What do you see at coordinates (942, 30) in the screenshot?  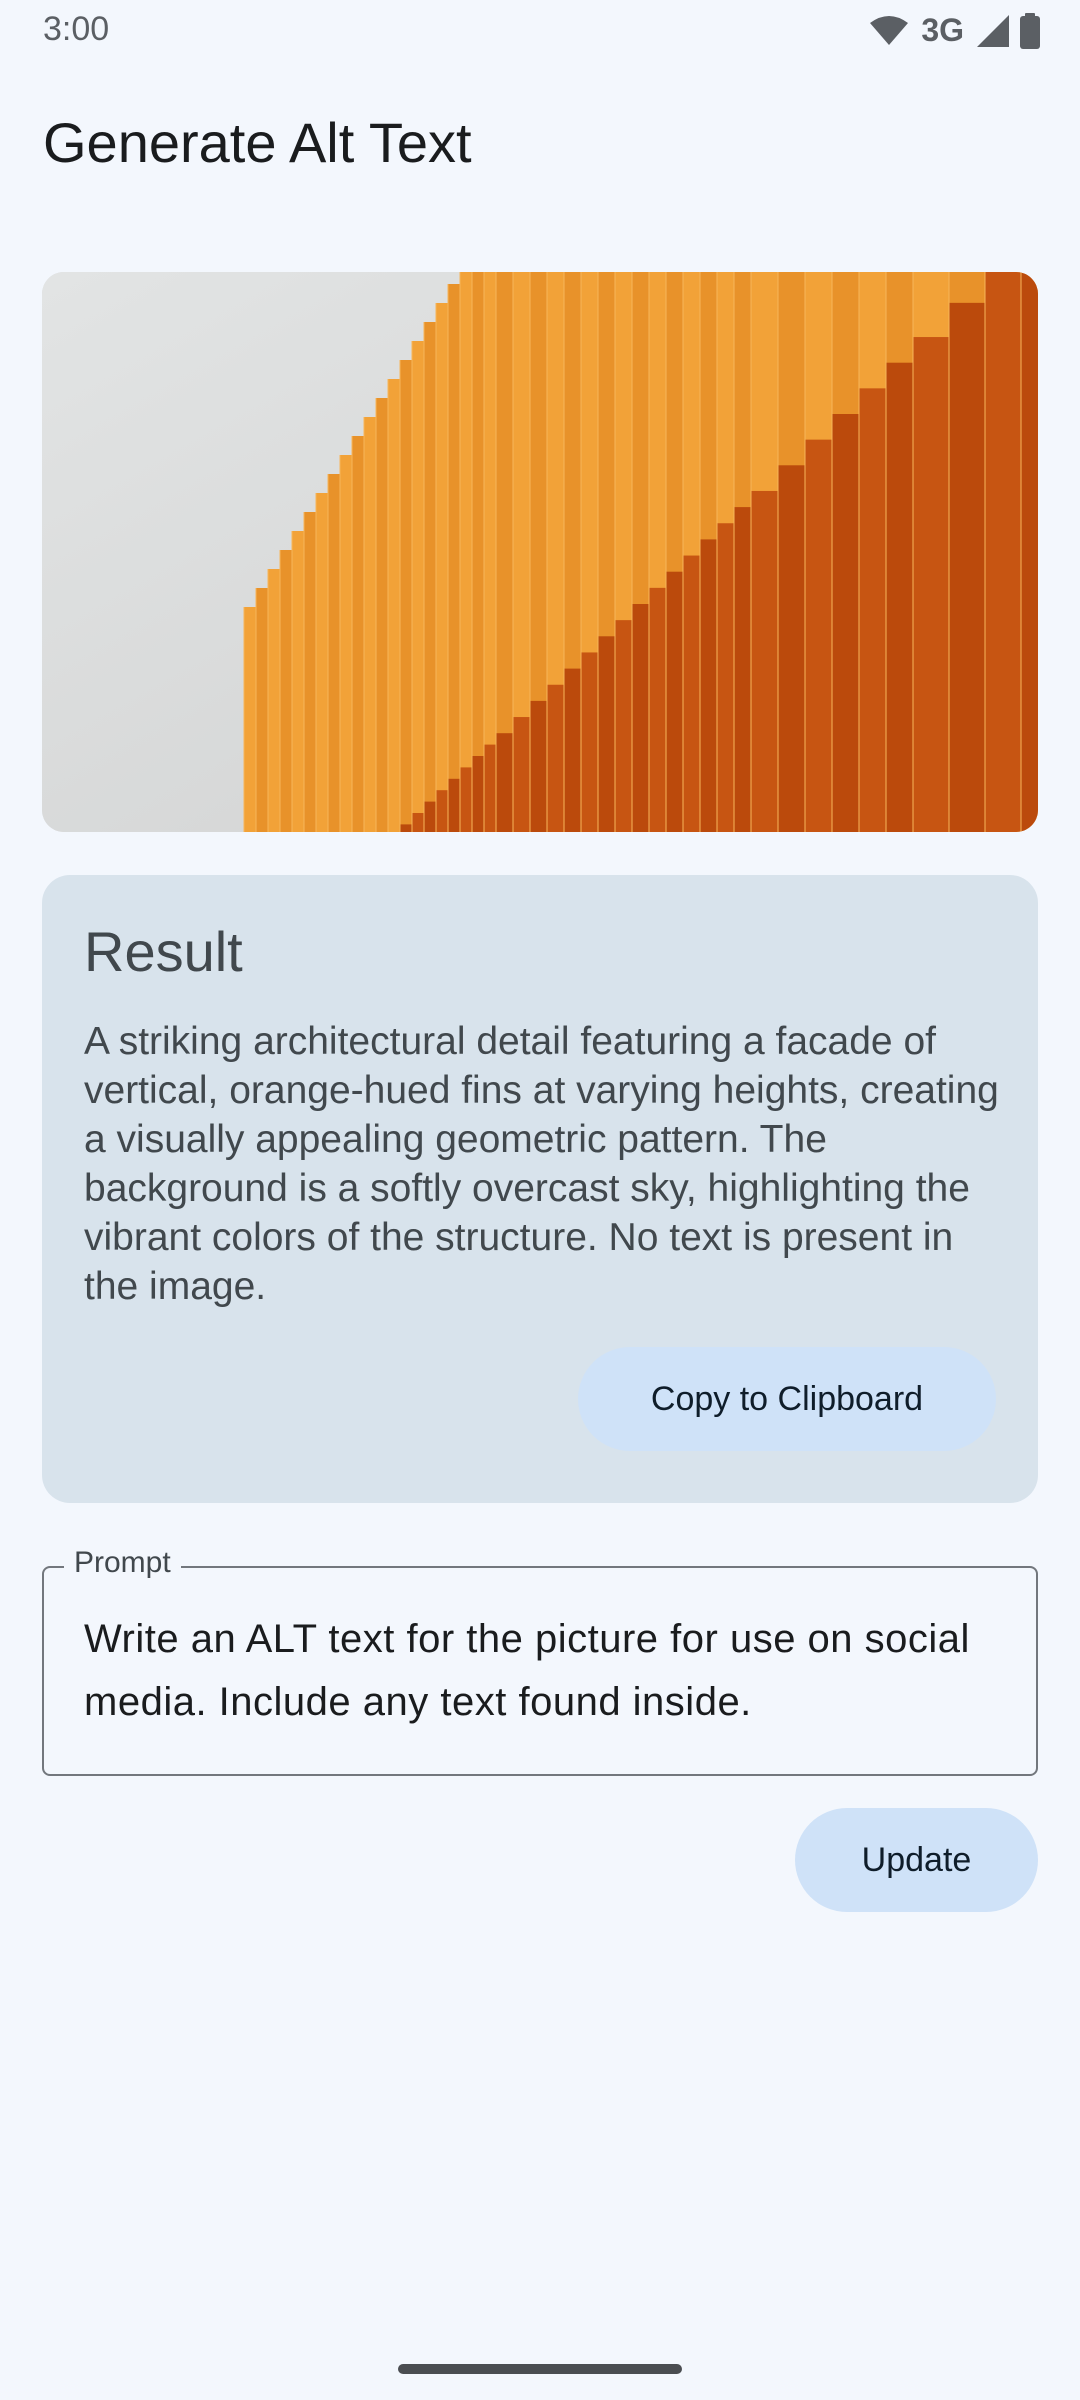 I see `network-type-label: 3G` at bounding box center [942, 30].